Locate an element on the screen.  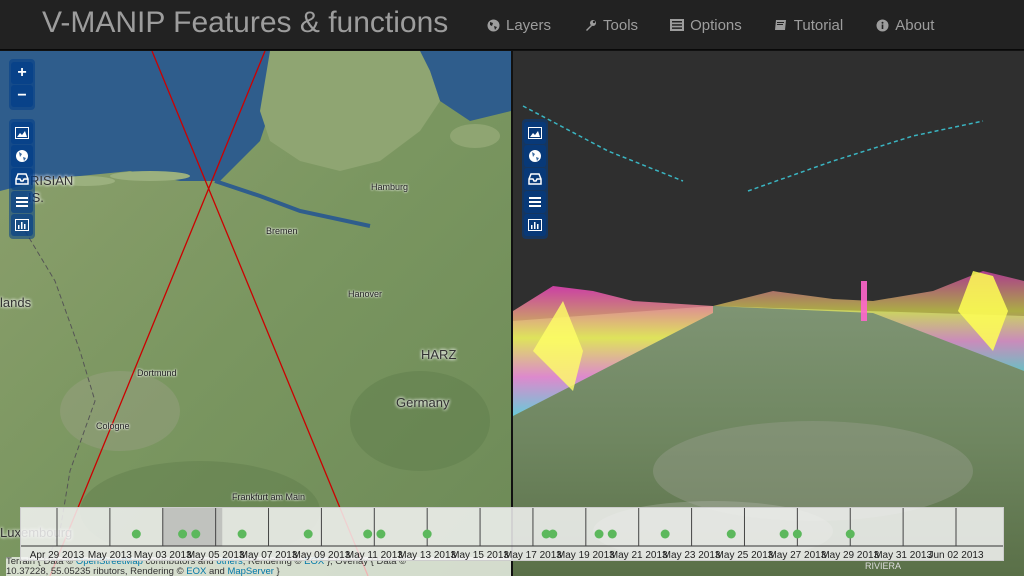
timeline-tick-label: May 23 2013 is located at coordinates (692, 555).